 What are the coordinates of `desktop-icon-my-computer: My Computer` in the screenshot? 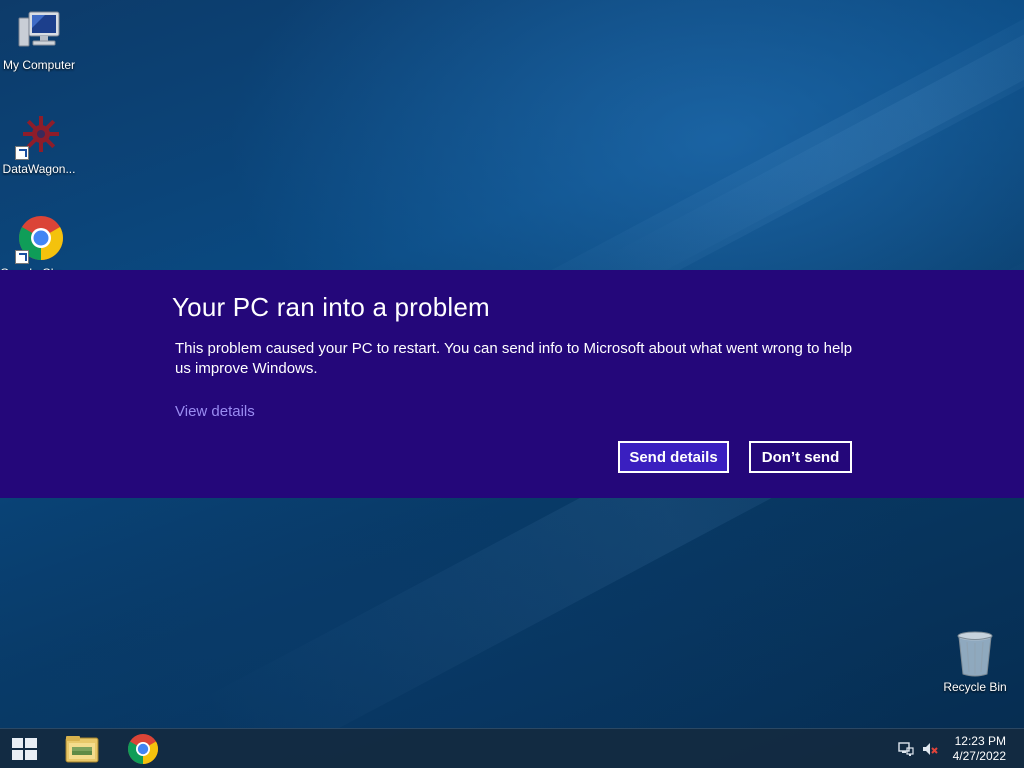 It's located at (39, 40).